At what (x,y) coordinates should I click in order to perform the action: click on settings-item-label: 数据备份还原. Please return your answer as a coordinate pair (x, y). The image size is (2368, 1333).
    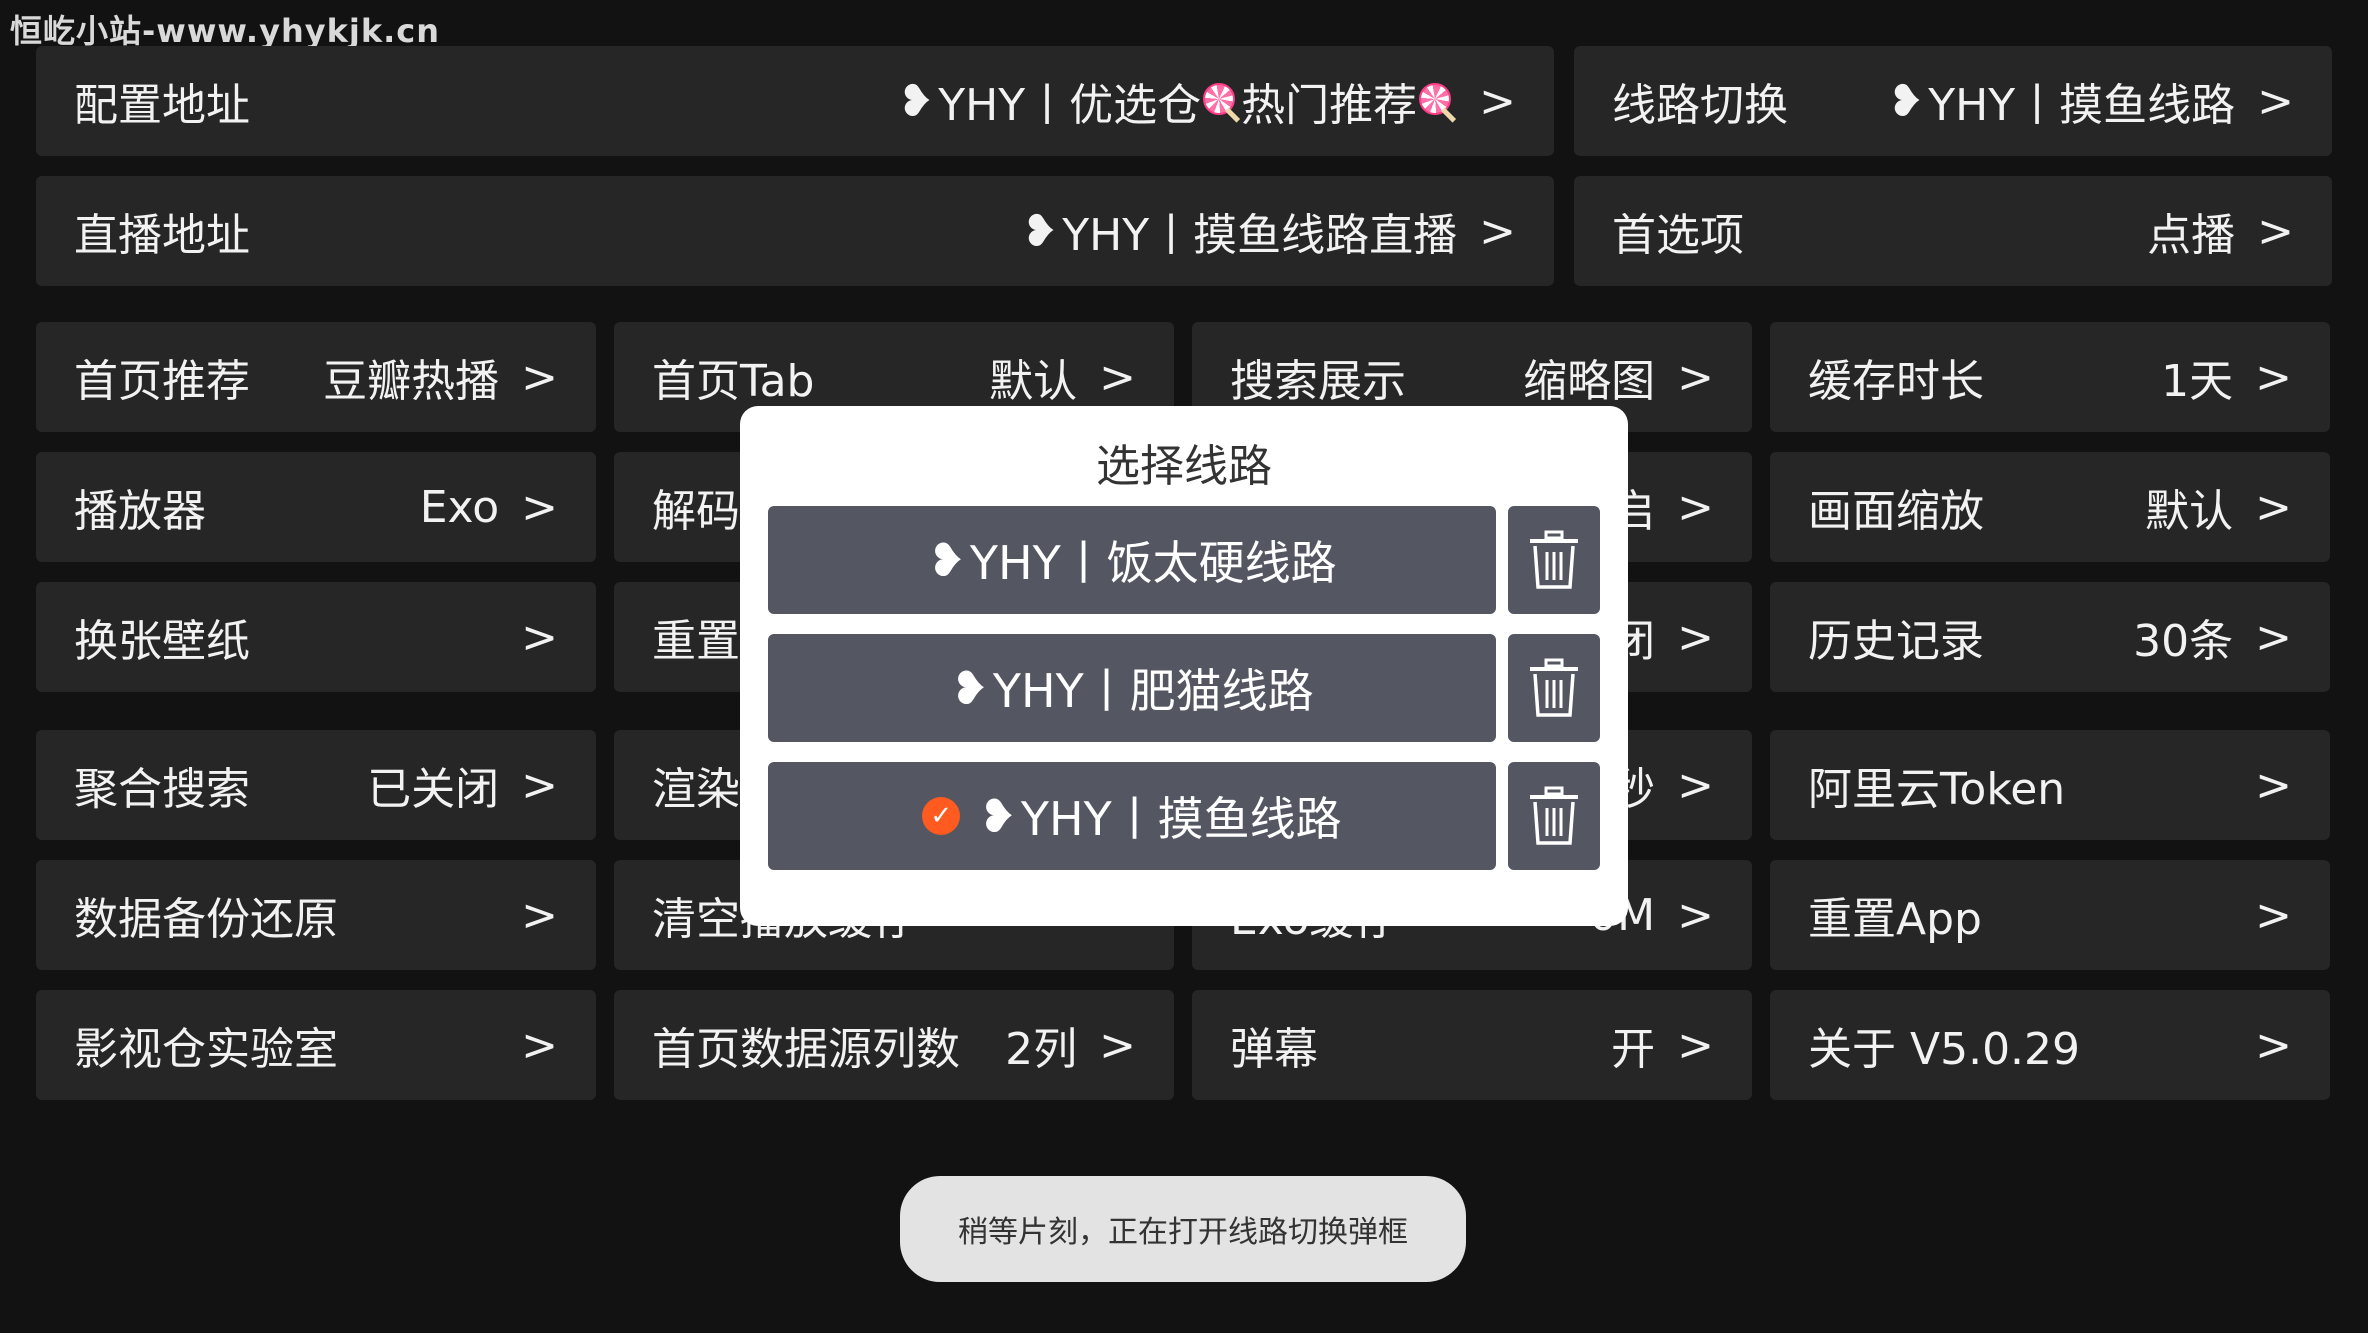
    Looking at the image, I should click on (206, 919).